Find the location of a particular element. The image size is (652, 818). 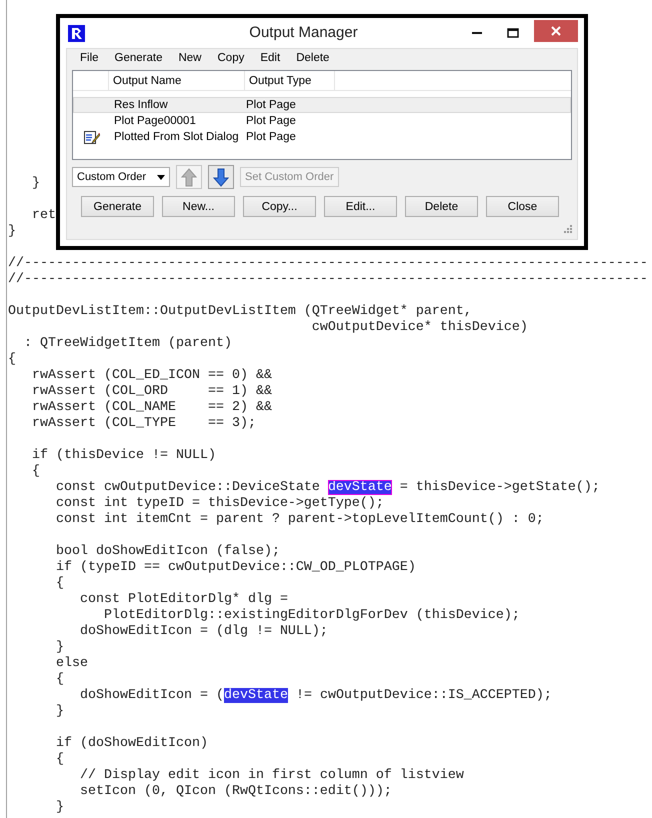

column-header: Output Name is located at coordinates (177, 80).